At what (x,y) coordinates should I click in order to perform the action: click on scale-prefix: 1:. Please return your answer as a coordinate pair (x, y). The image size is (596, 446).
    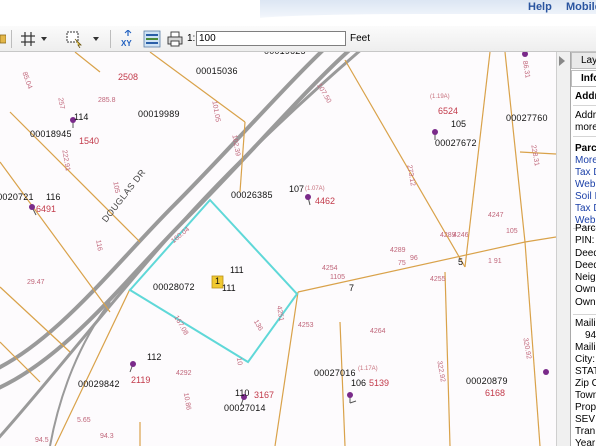
    Looking at the image, I should click on (191, 38).